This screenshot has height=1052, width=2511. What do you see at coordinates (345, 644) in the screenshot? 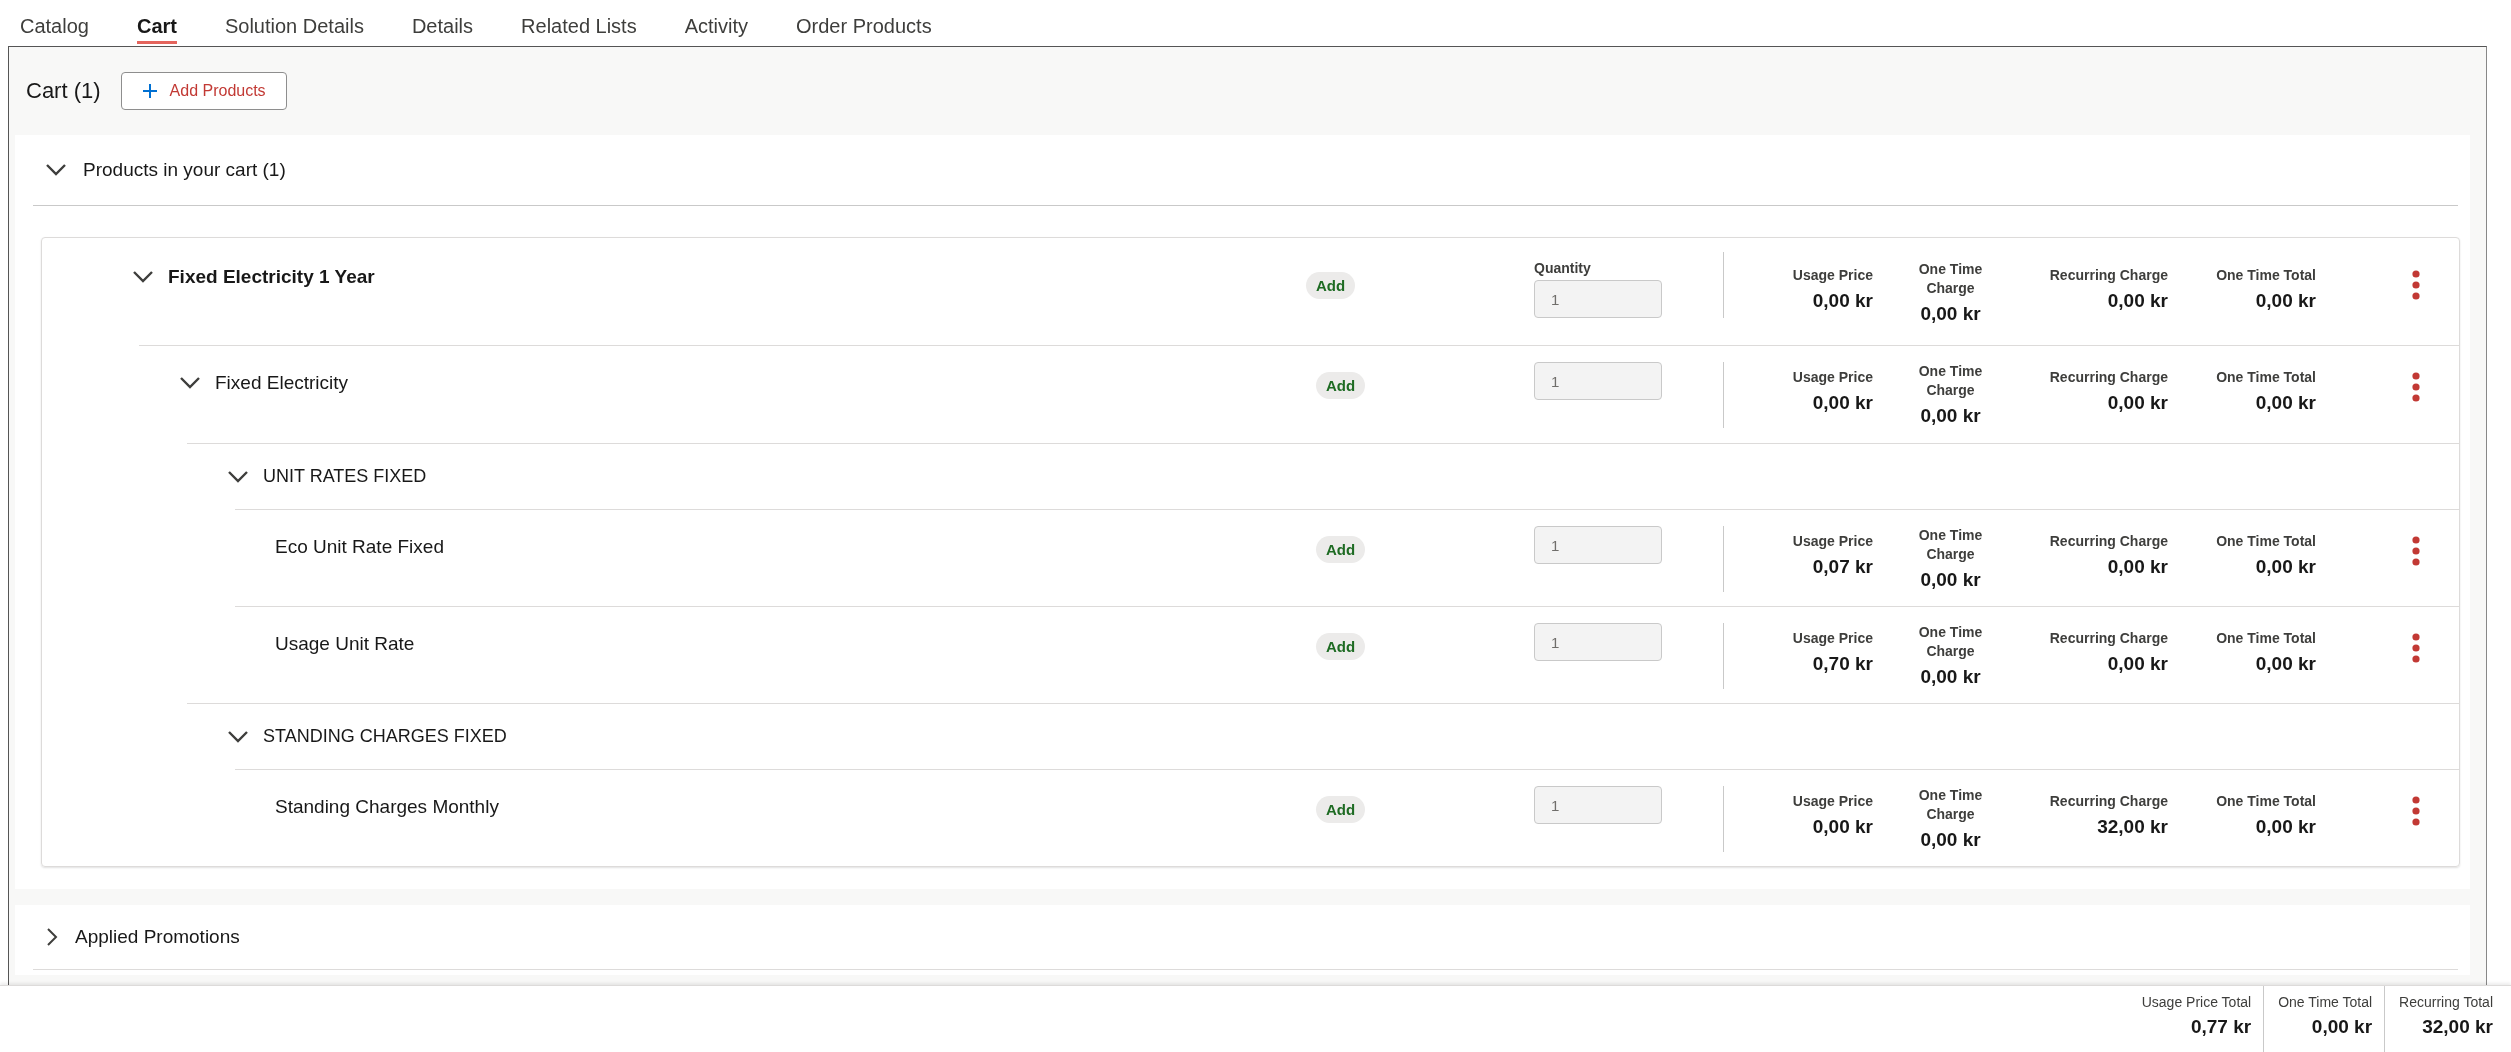
I see `product-name: Usage Unit Rate` at bounding box center [345, 644].